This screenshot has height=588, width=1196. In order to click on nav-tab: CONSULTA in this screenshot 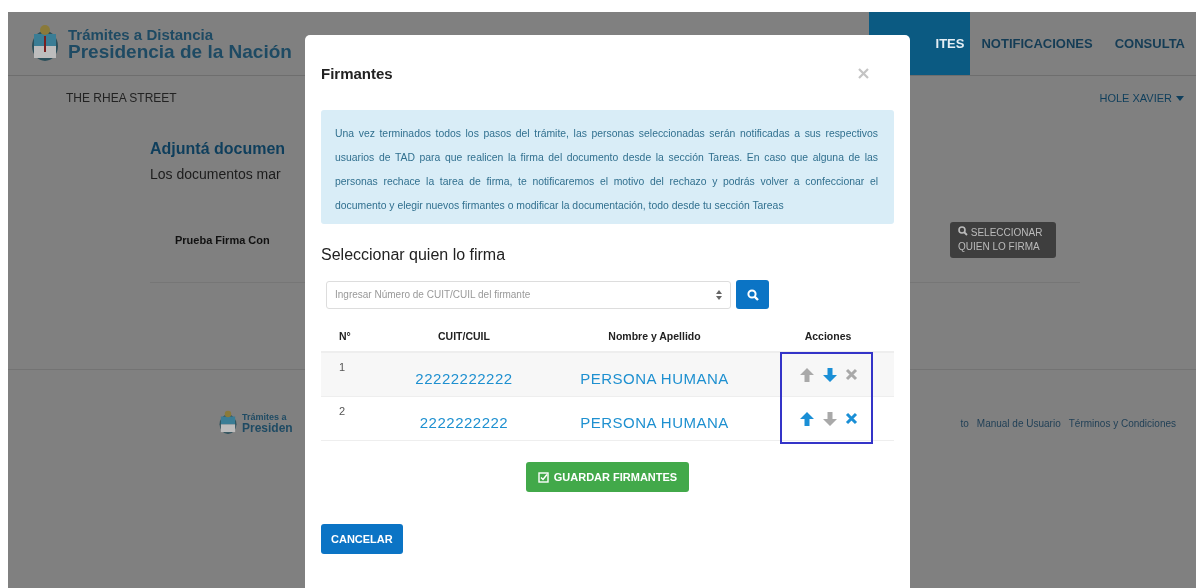, I will do `click(1149, 43)`.